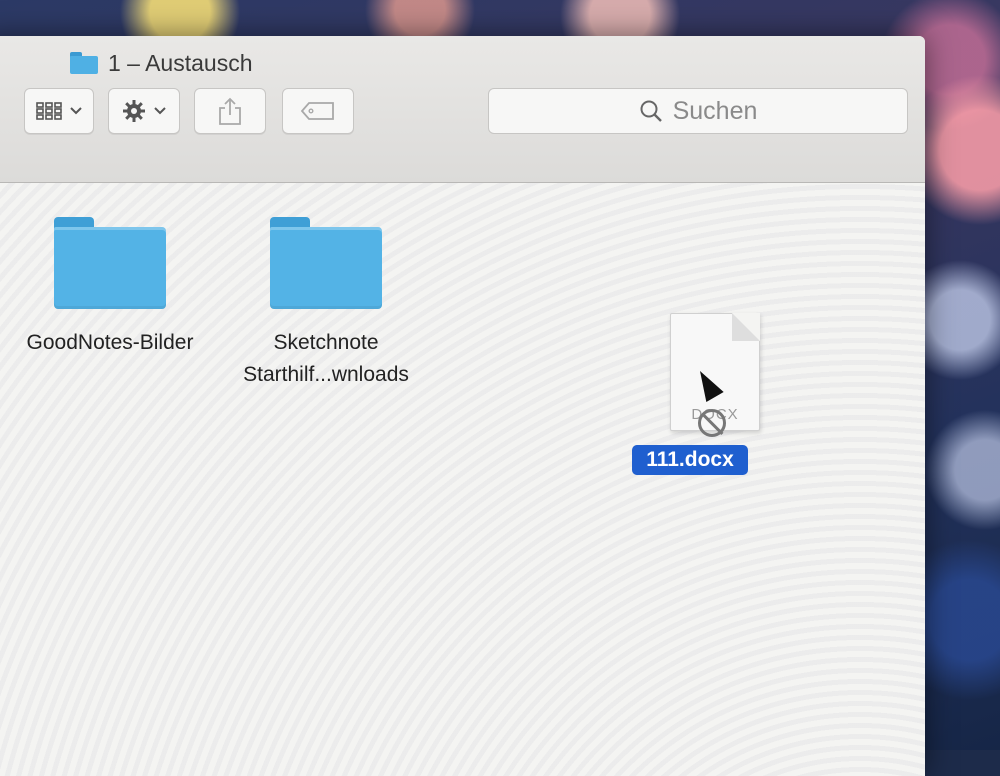 This screenshot has width=1000, height=776. I want to click on share-button, so click(230, 111).